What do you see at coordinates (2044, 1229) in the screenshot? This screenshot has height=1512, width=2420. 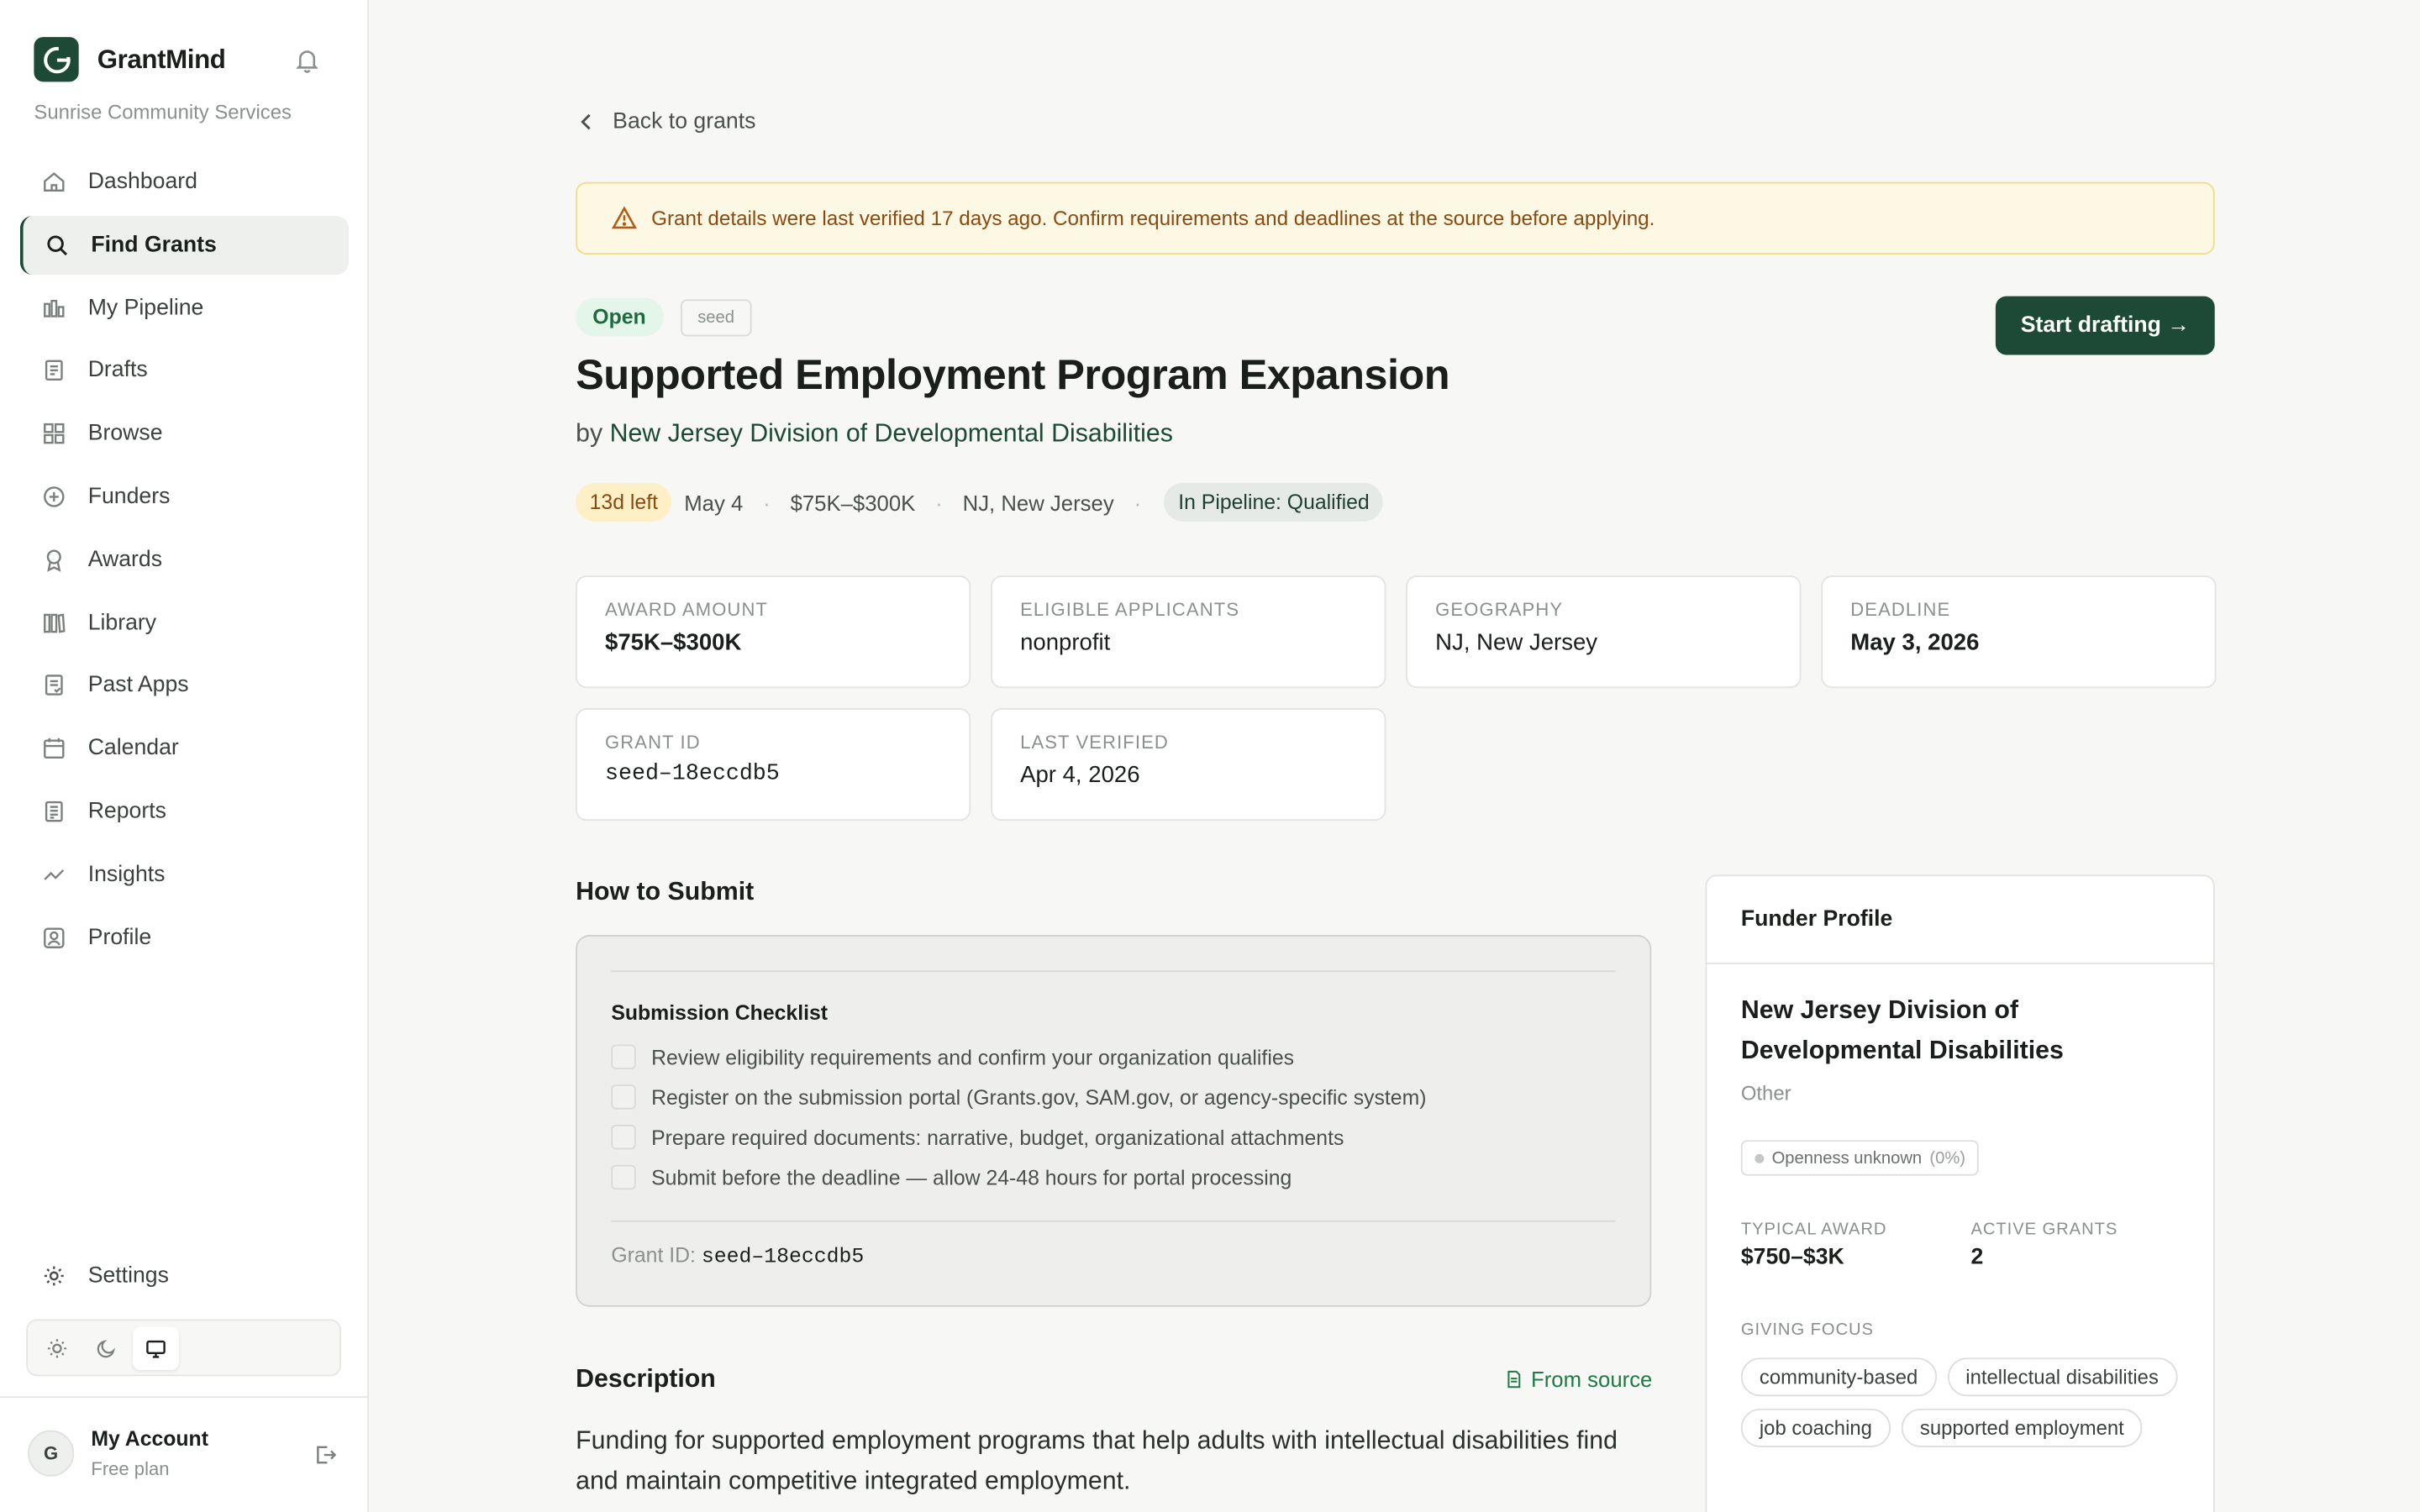 I see `stat-label: Active Grants` at bounding box center [2044, 1229].